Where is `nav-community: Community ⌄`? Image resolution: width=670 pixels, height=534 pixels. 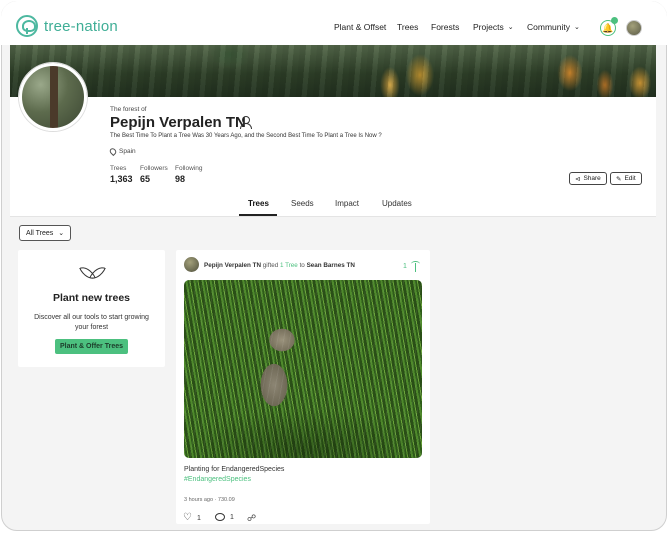
nav-community: Community ⌄ is located at coordinates (553, 27).